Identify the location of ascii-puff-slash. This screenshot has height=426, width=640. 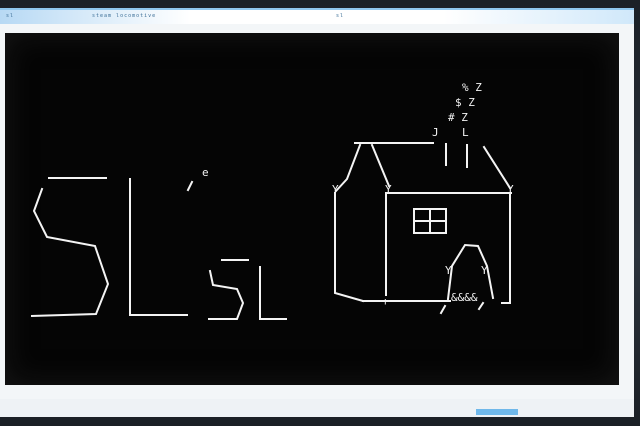
(190, 186).